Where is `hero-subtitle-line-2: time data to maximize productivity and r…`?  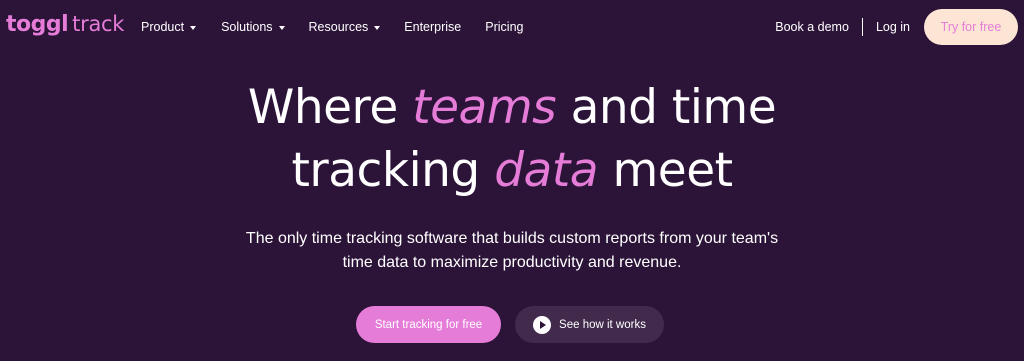 hero-subtitle-line-2: time data to maximize productivity and r… is located at coordinates (512, 262).